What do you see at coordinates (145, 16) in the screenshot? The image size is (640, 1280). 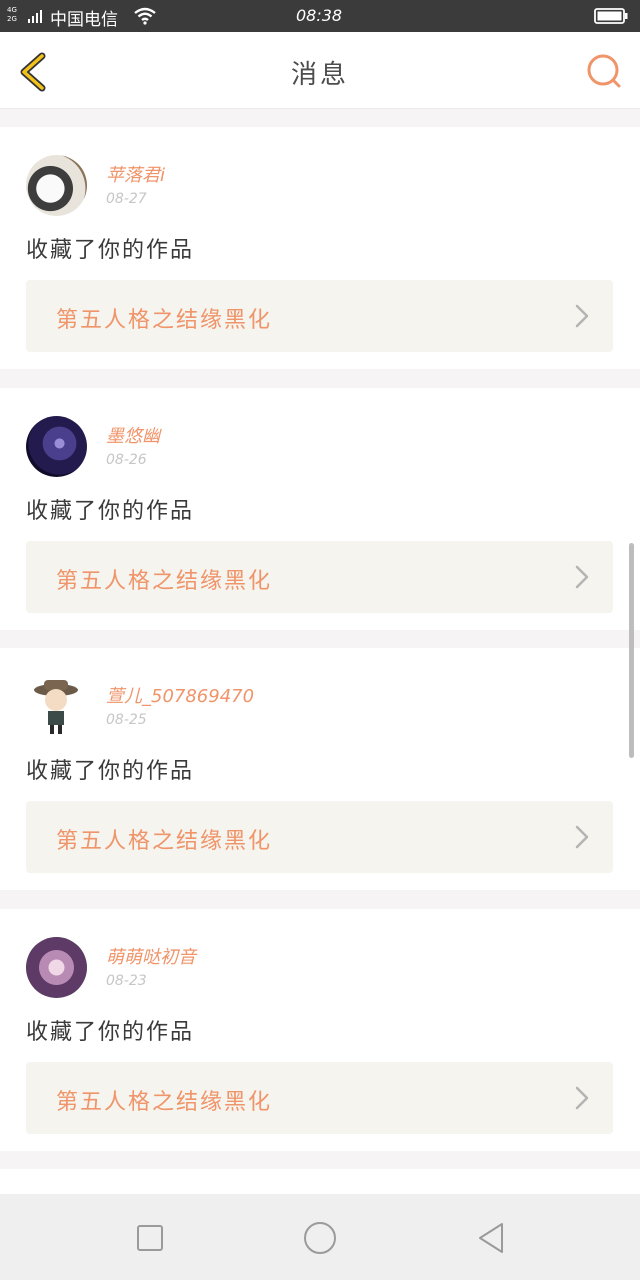 I see `wifi-icon` at bounding box center [145, 16].